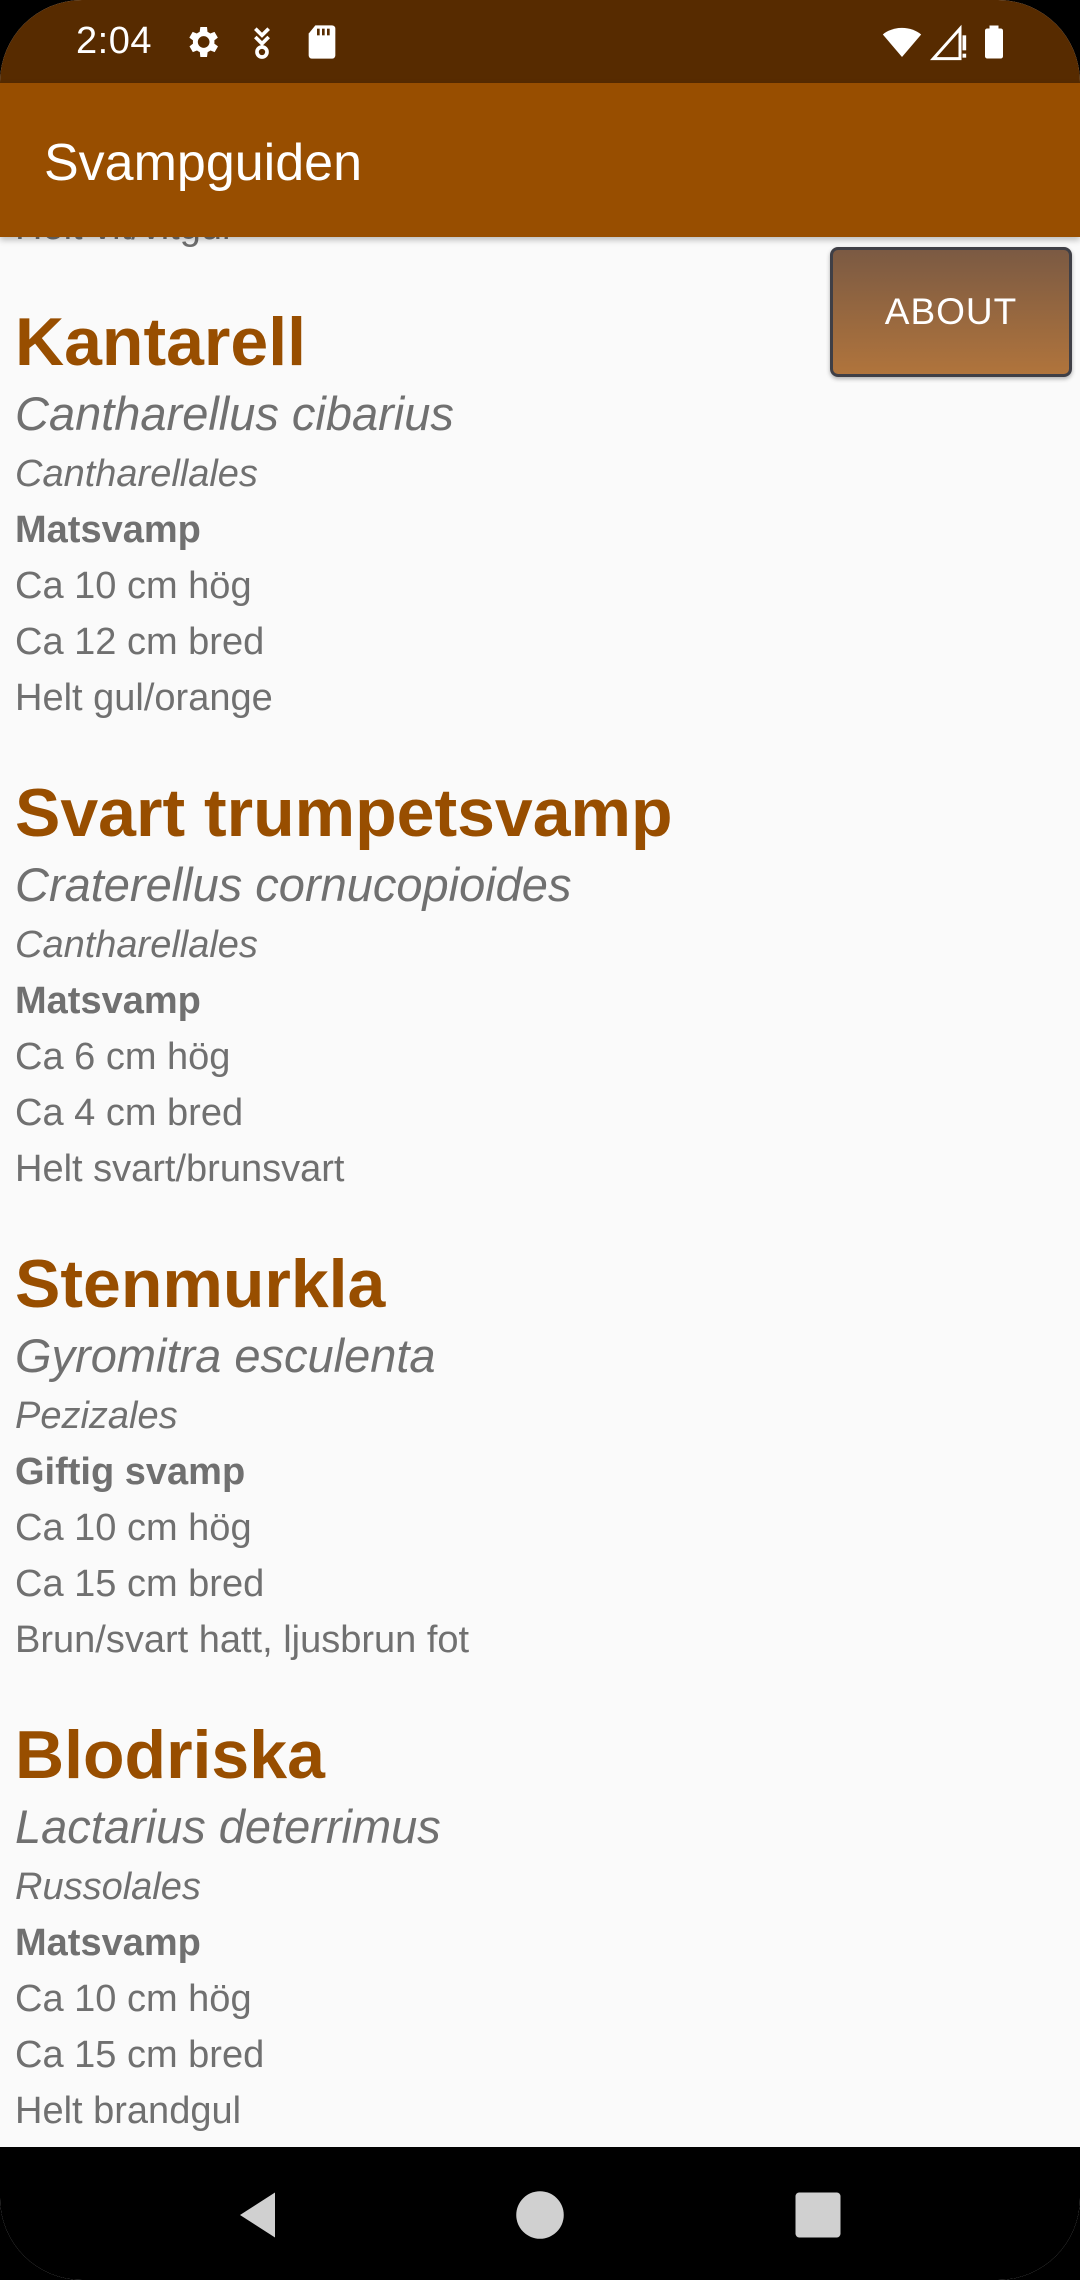  I want to click on home-icon, so click(540, 2215).